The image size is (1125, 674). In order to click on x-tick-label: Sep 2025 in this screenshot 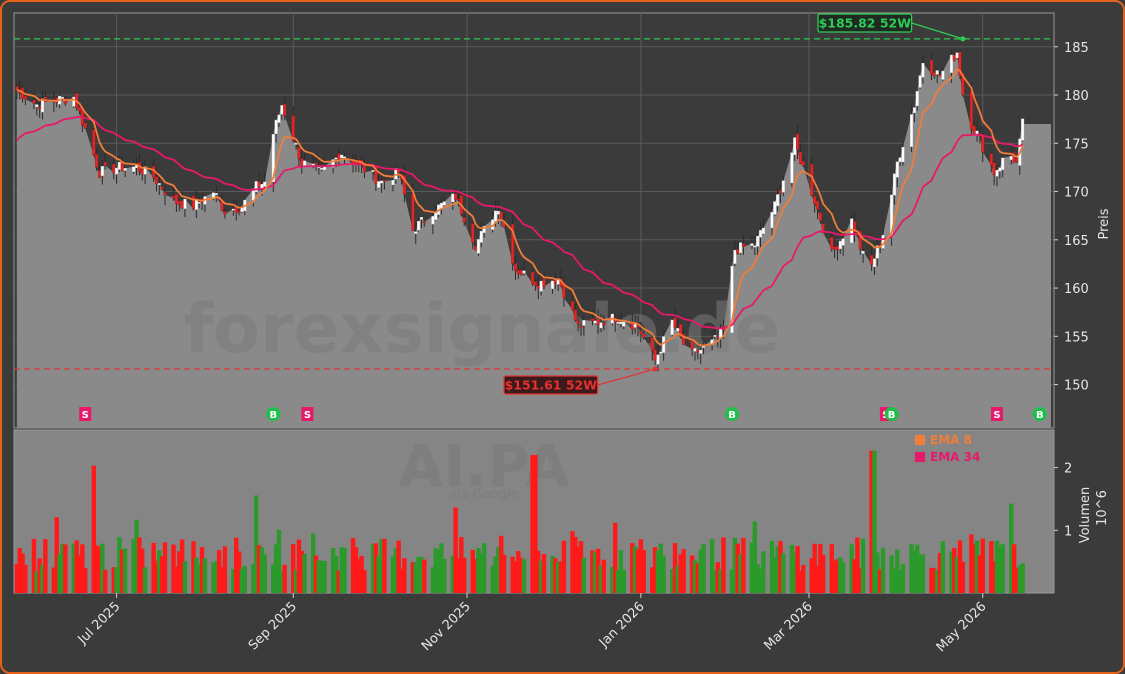, I will do `click(273, 626)`.